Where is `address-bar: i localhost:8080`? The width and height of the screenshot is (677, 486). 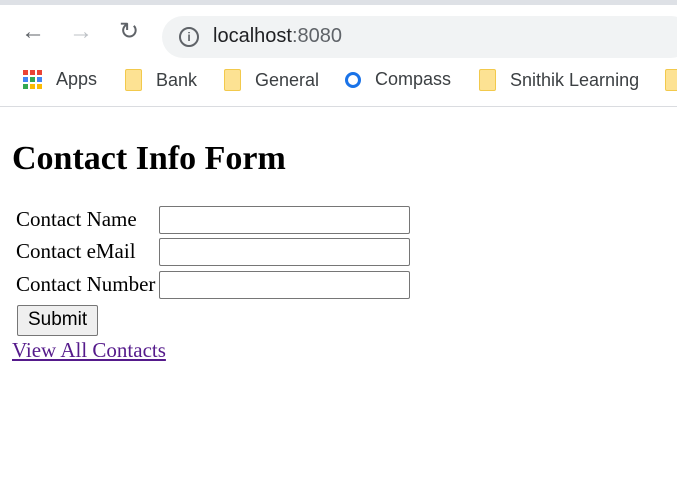 address-bar: i localhost:8080 is located at coordinates (419, 37).